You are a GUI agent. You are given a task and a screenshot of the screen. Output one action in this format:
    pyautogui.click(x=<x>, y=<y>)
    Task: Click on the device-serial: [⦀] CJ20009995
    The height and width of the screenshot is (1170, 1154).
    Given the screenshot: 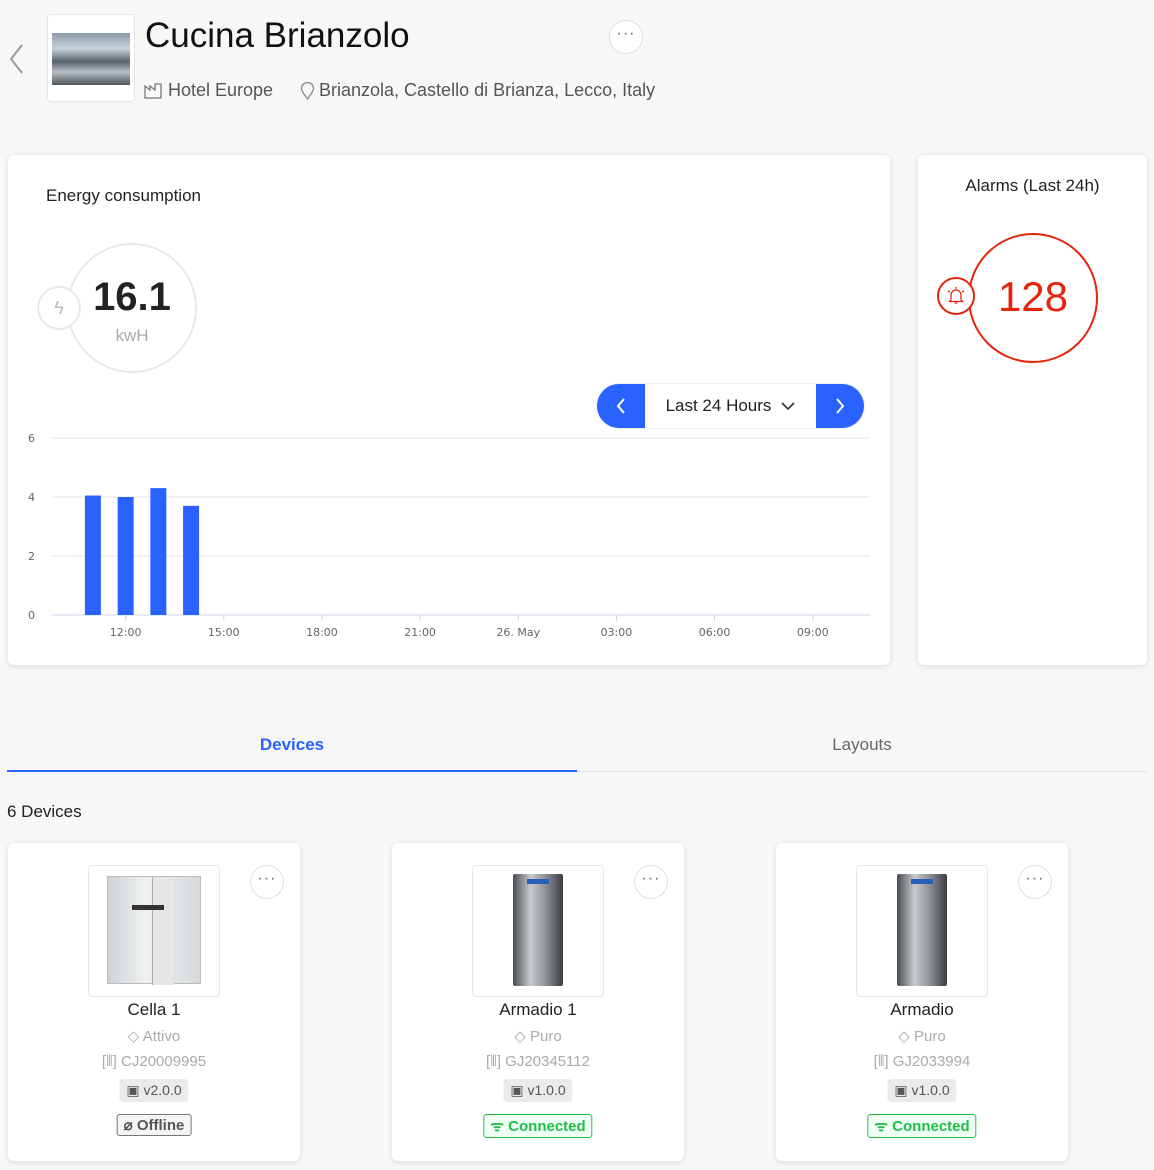 What is the action you would take?
    pyautogui.click(x=154, y=1061)
    